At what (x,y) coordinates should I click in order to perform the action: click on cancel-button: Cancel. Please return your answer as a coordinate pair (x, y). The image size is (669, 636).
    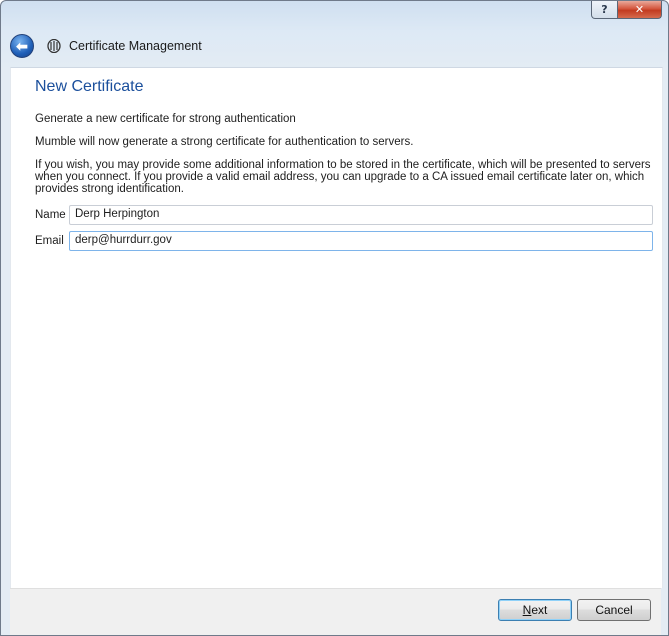
    Looking at the image, I should click on (614, 610).